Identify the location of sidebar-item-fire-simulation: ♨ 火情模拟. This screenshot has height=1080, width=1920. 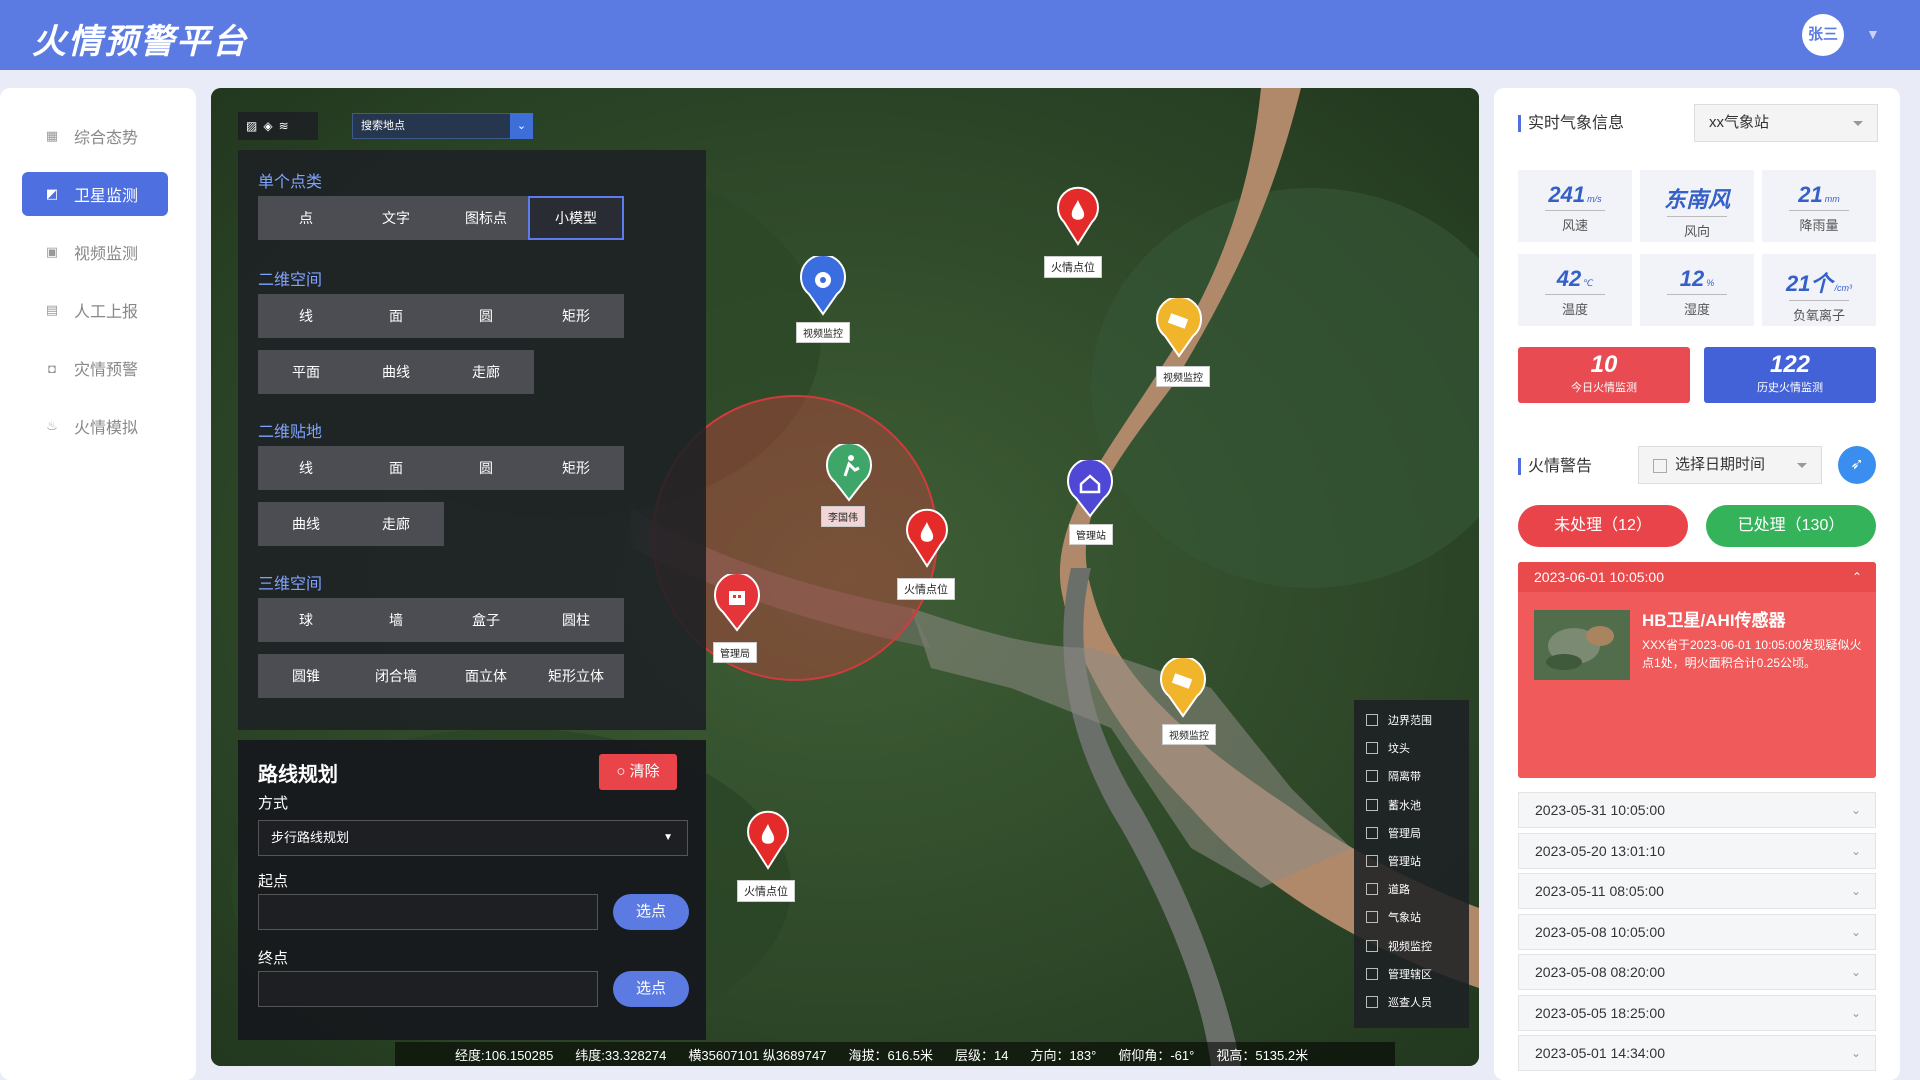
(95, 426).